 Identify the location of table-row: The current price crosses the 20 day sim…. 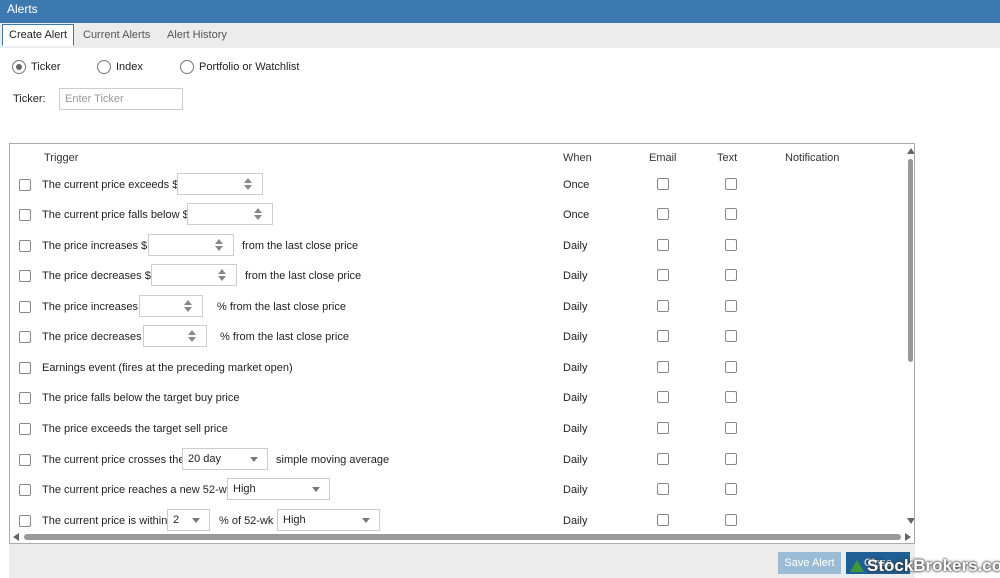
(455, 460).